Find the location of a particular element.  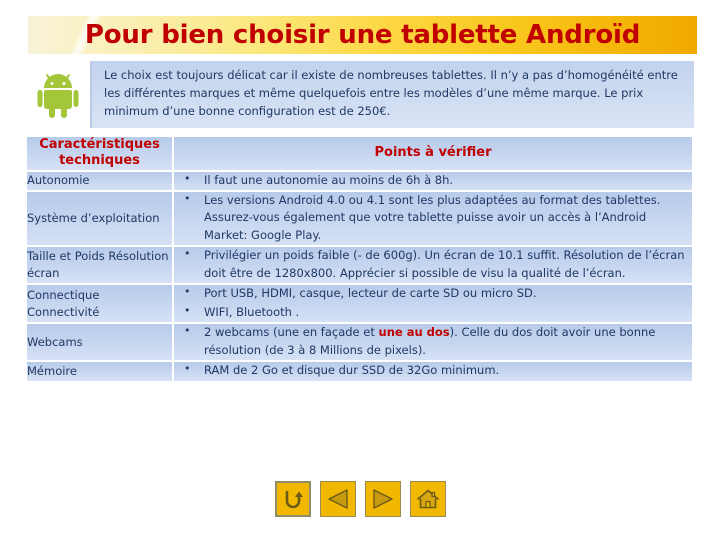

column-header-points: Points à vérifier is located at coordinates (433, 153).